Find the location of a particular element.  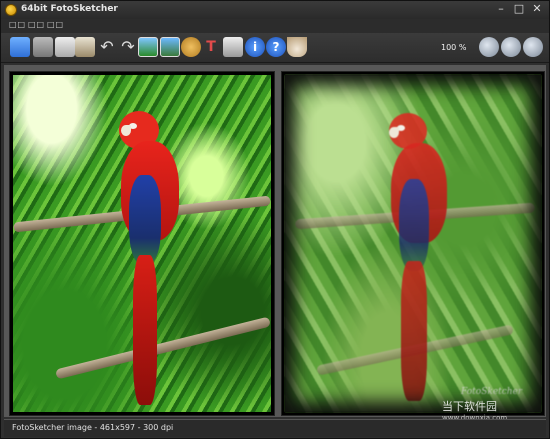

zoom-fit-icon is located at coordinates (511, 47).